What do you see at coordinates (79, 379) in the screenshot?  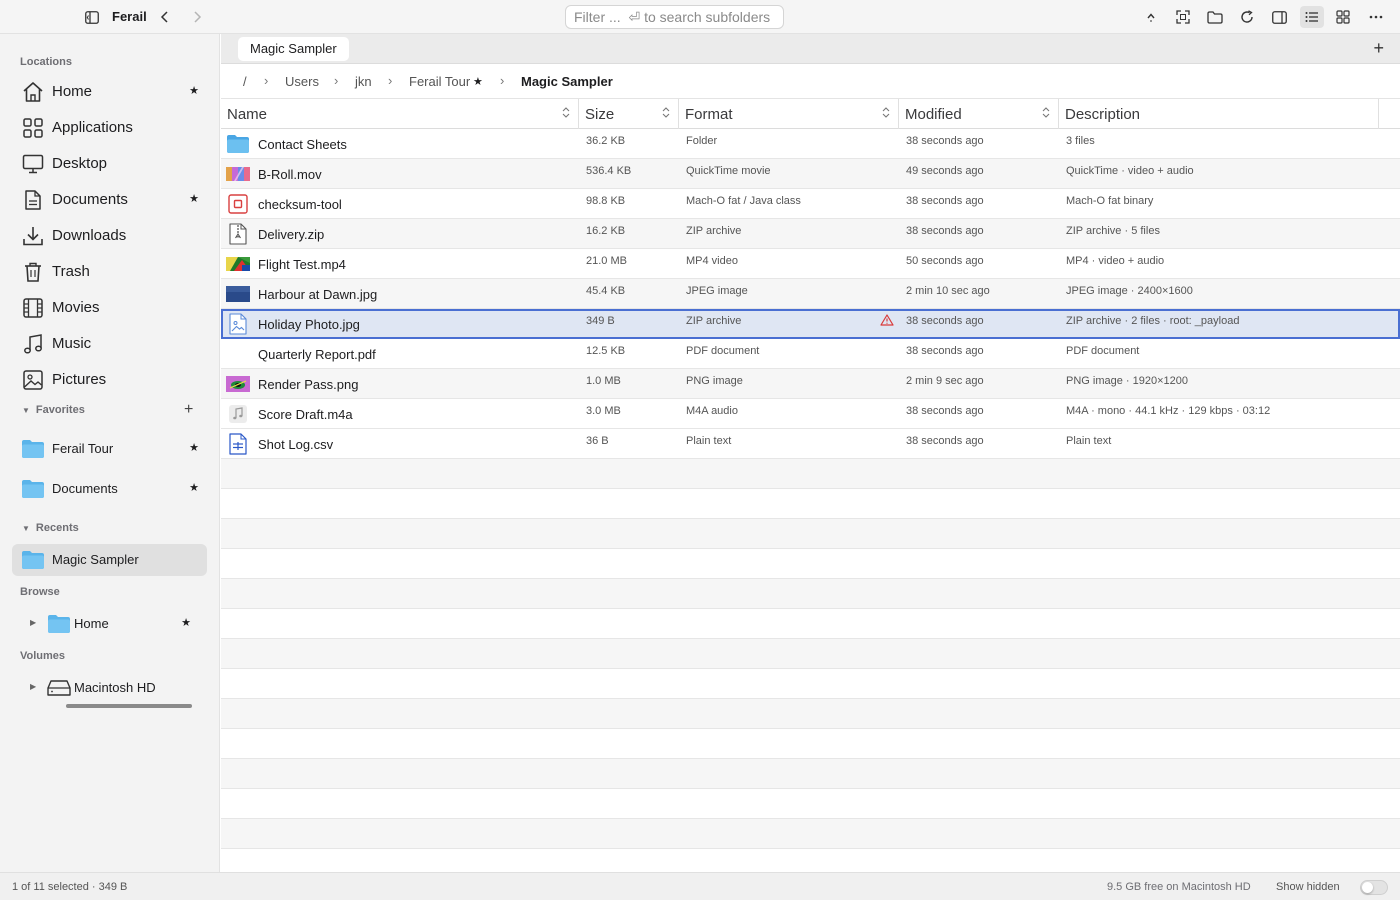 I see `sidebar-item-label: Pictures` at bounding box center [79, 379].